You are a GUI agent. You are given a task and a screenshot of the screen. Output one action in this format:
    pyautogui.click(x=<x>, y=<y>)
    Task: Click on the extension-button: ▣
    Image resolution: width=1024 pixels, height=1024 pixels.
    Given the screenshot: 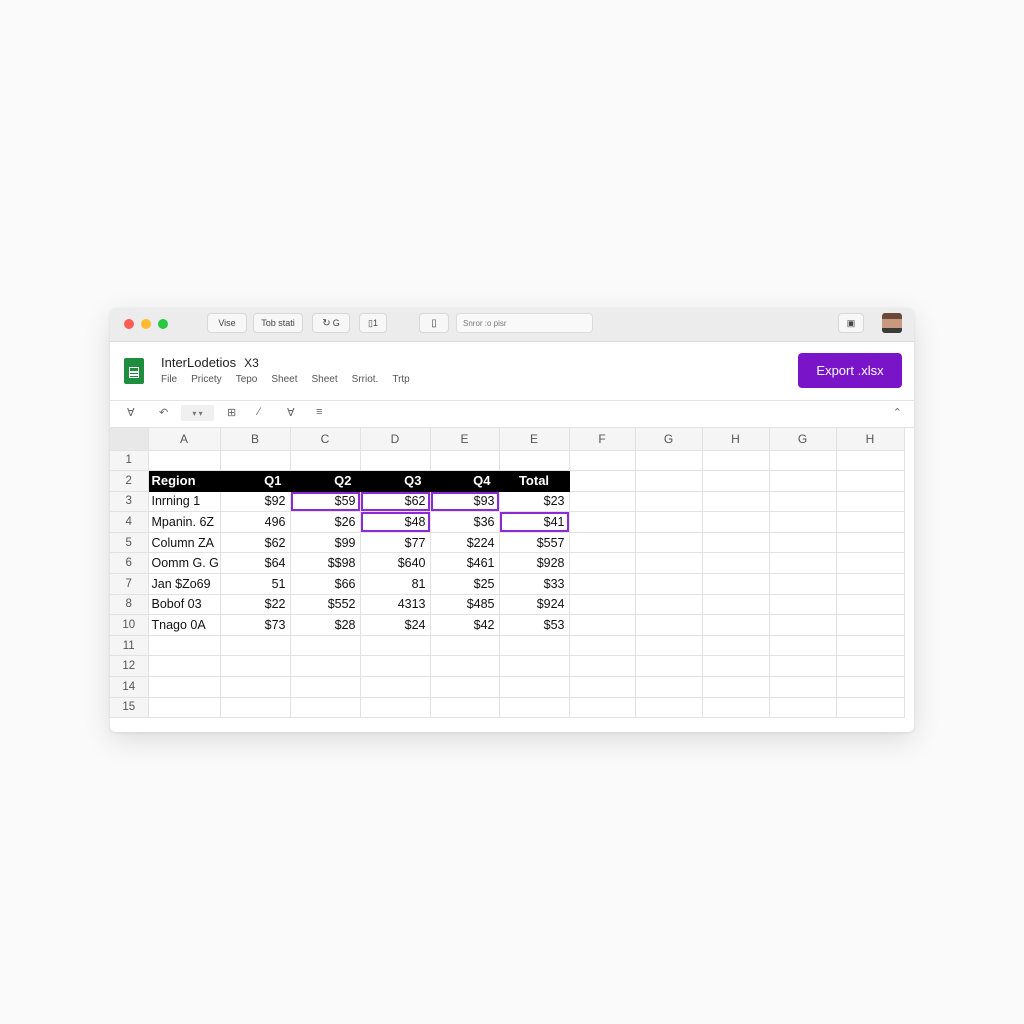 What is the action you would take?
    pyautogui.click(x=851, y=323)
    